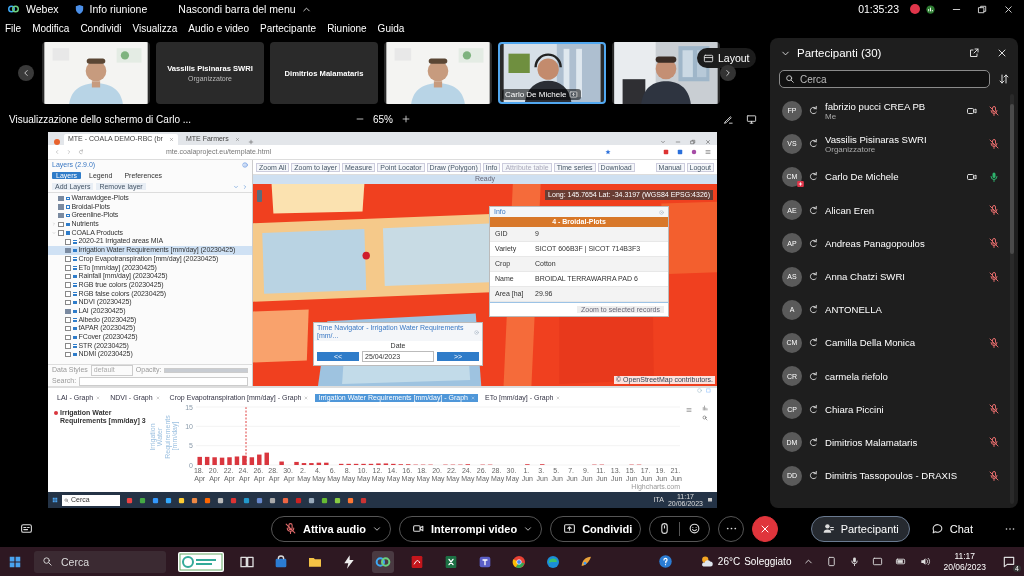 The height and width of the screenshot is (576, 1024). What do you see at coordinates (237, 9) in the screenshot?
I see `hide-menu-button: Nascondi barra del menu` at bounding box center [237, 9].